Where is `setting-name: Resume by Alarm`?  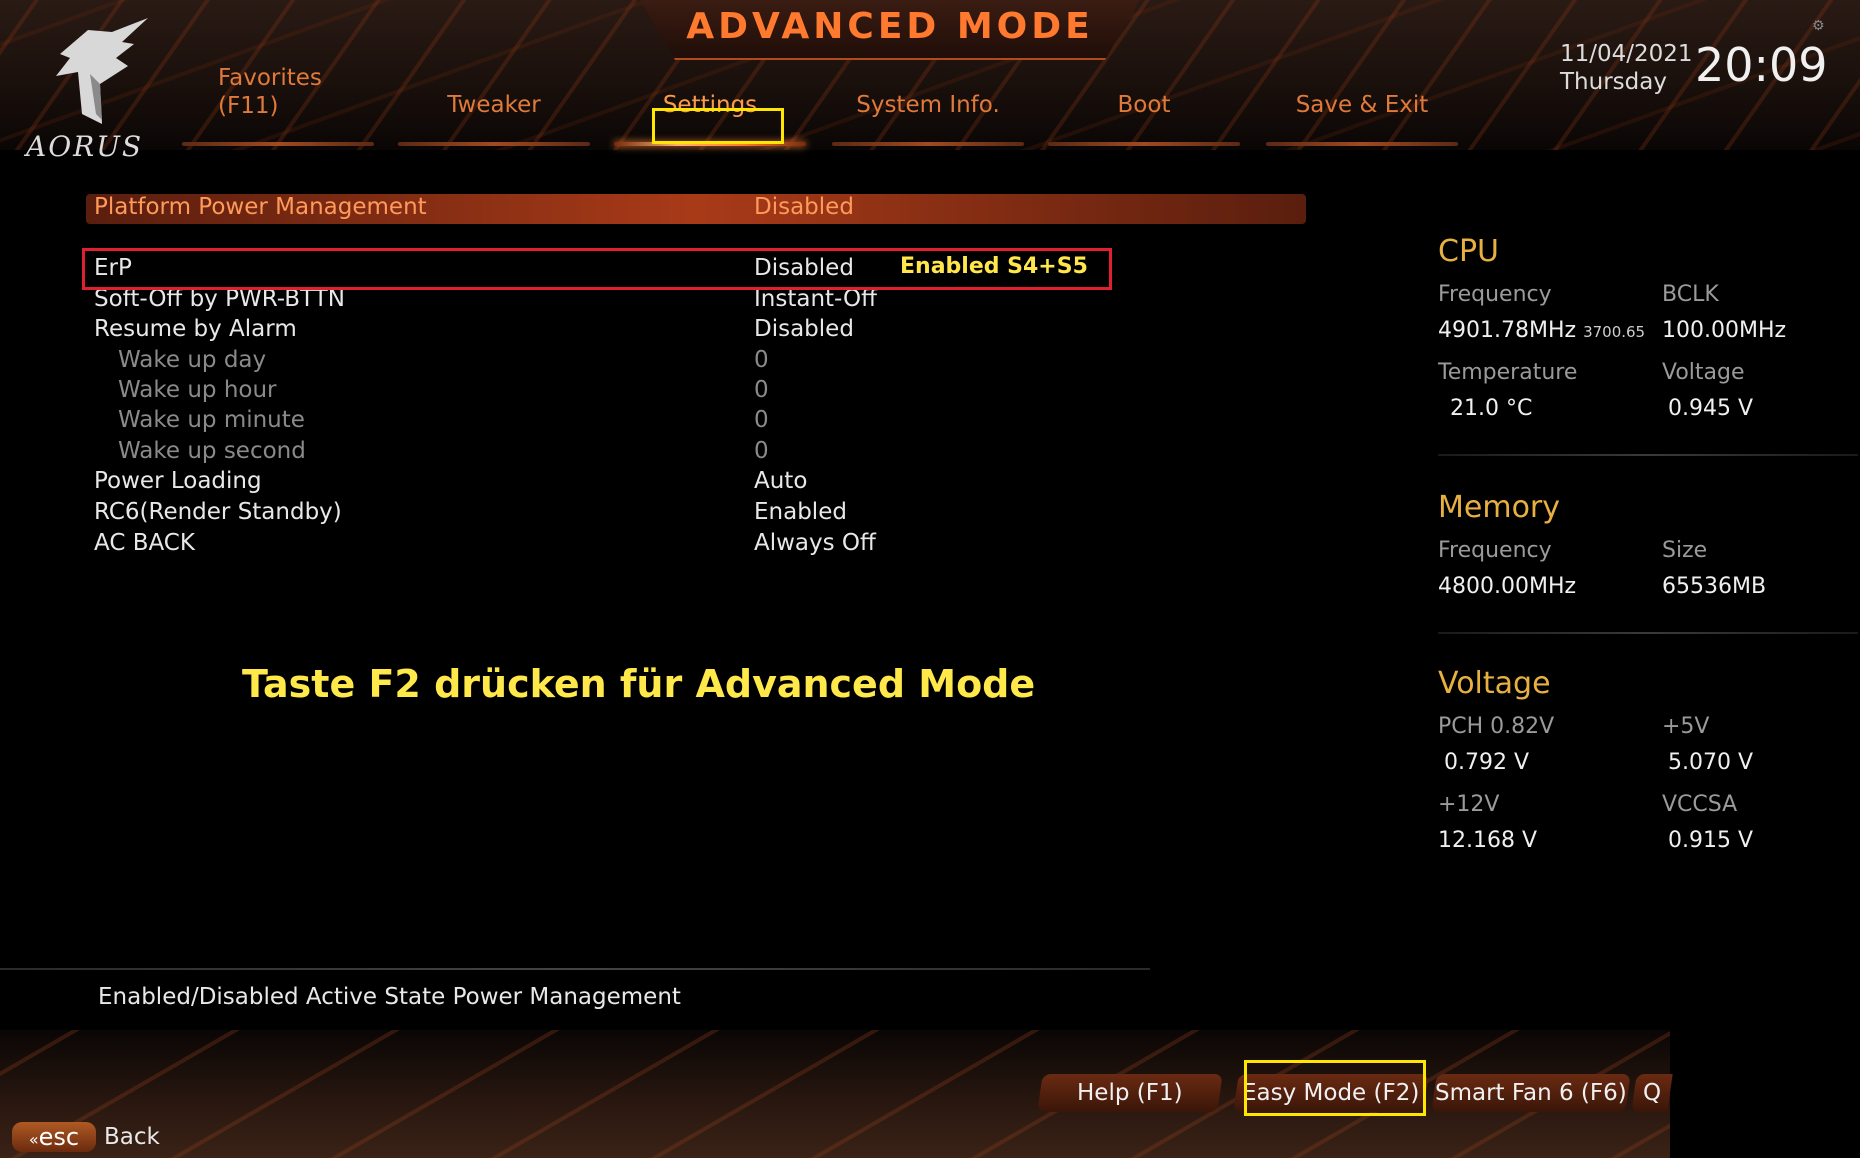 setting-name: Resume by Alarm is located at coordinates (195, 329).